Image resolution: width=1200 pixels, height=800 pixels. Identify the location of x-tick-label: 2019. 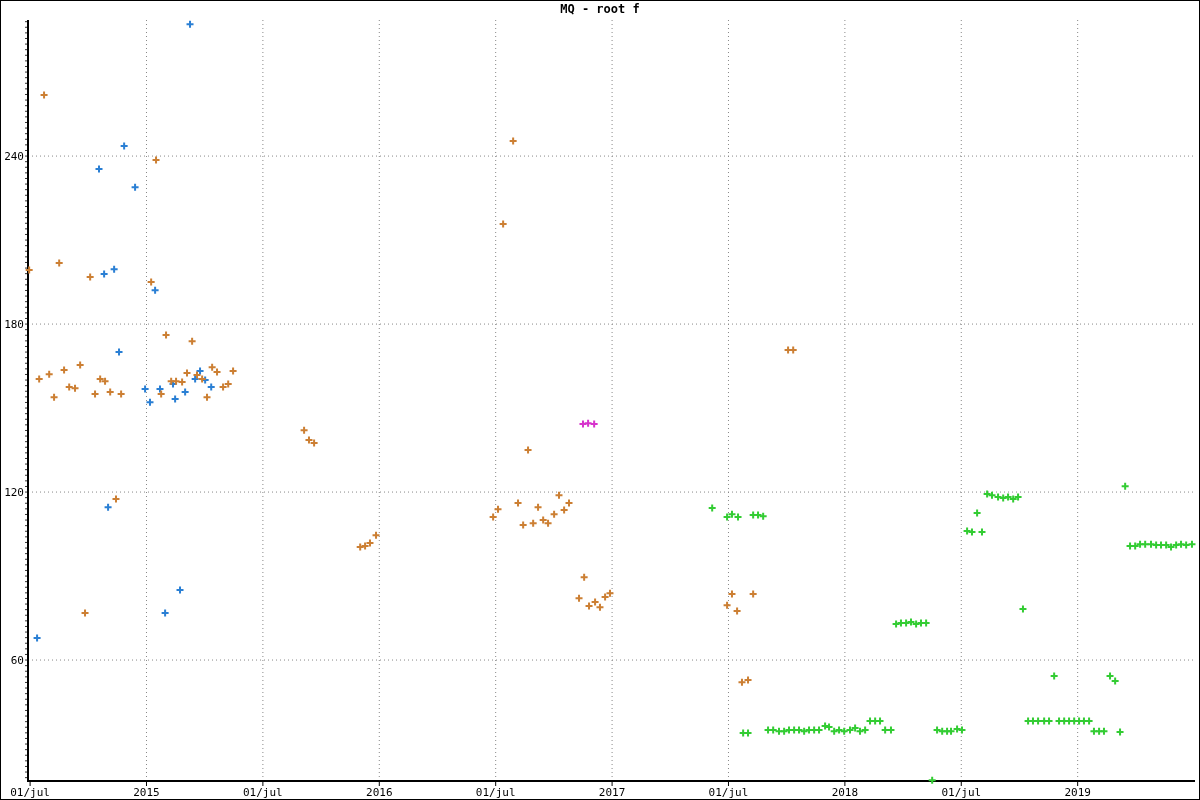
(1077, 792).